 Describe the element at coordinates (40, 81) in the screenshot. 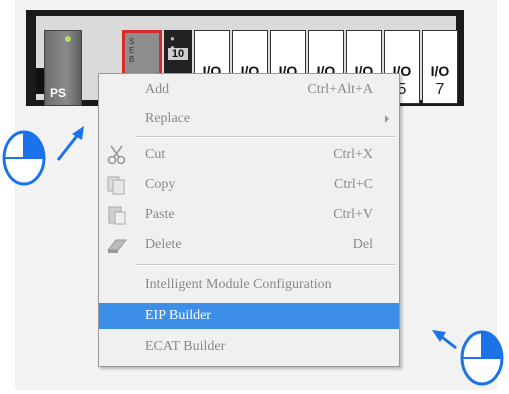

I see `rack-end-tab` at that location.